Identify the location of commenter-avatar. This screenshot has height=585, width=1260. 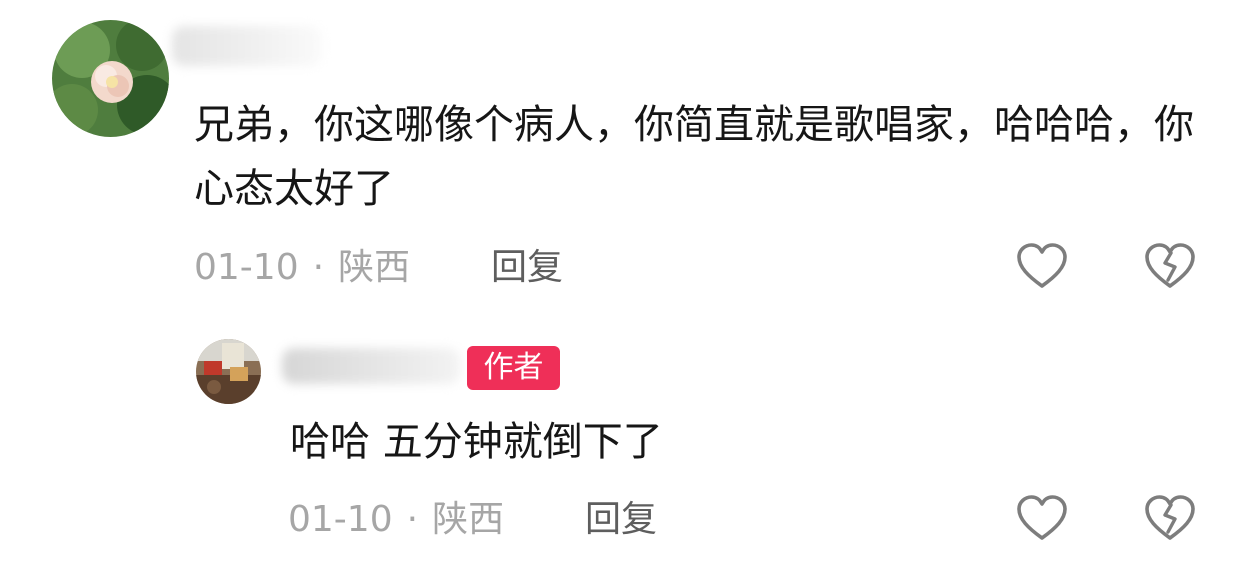
(110, 78).